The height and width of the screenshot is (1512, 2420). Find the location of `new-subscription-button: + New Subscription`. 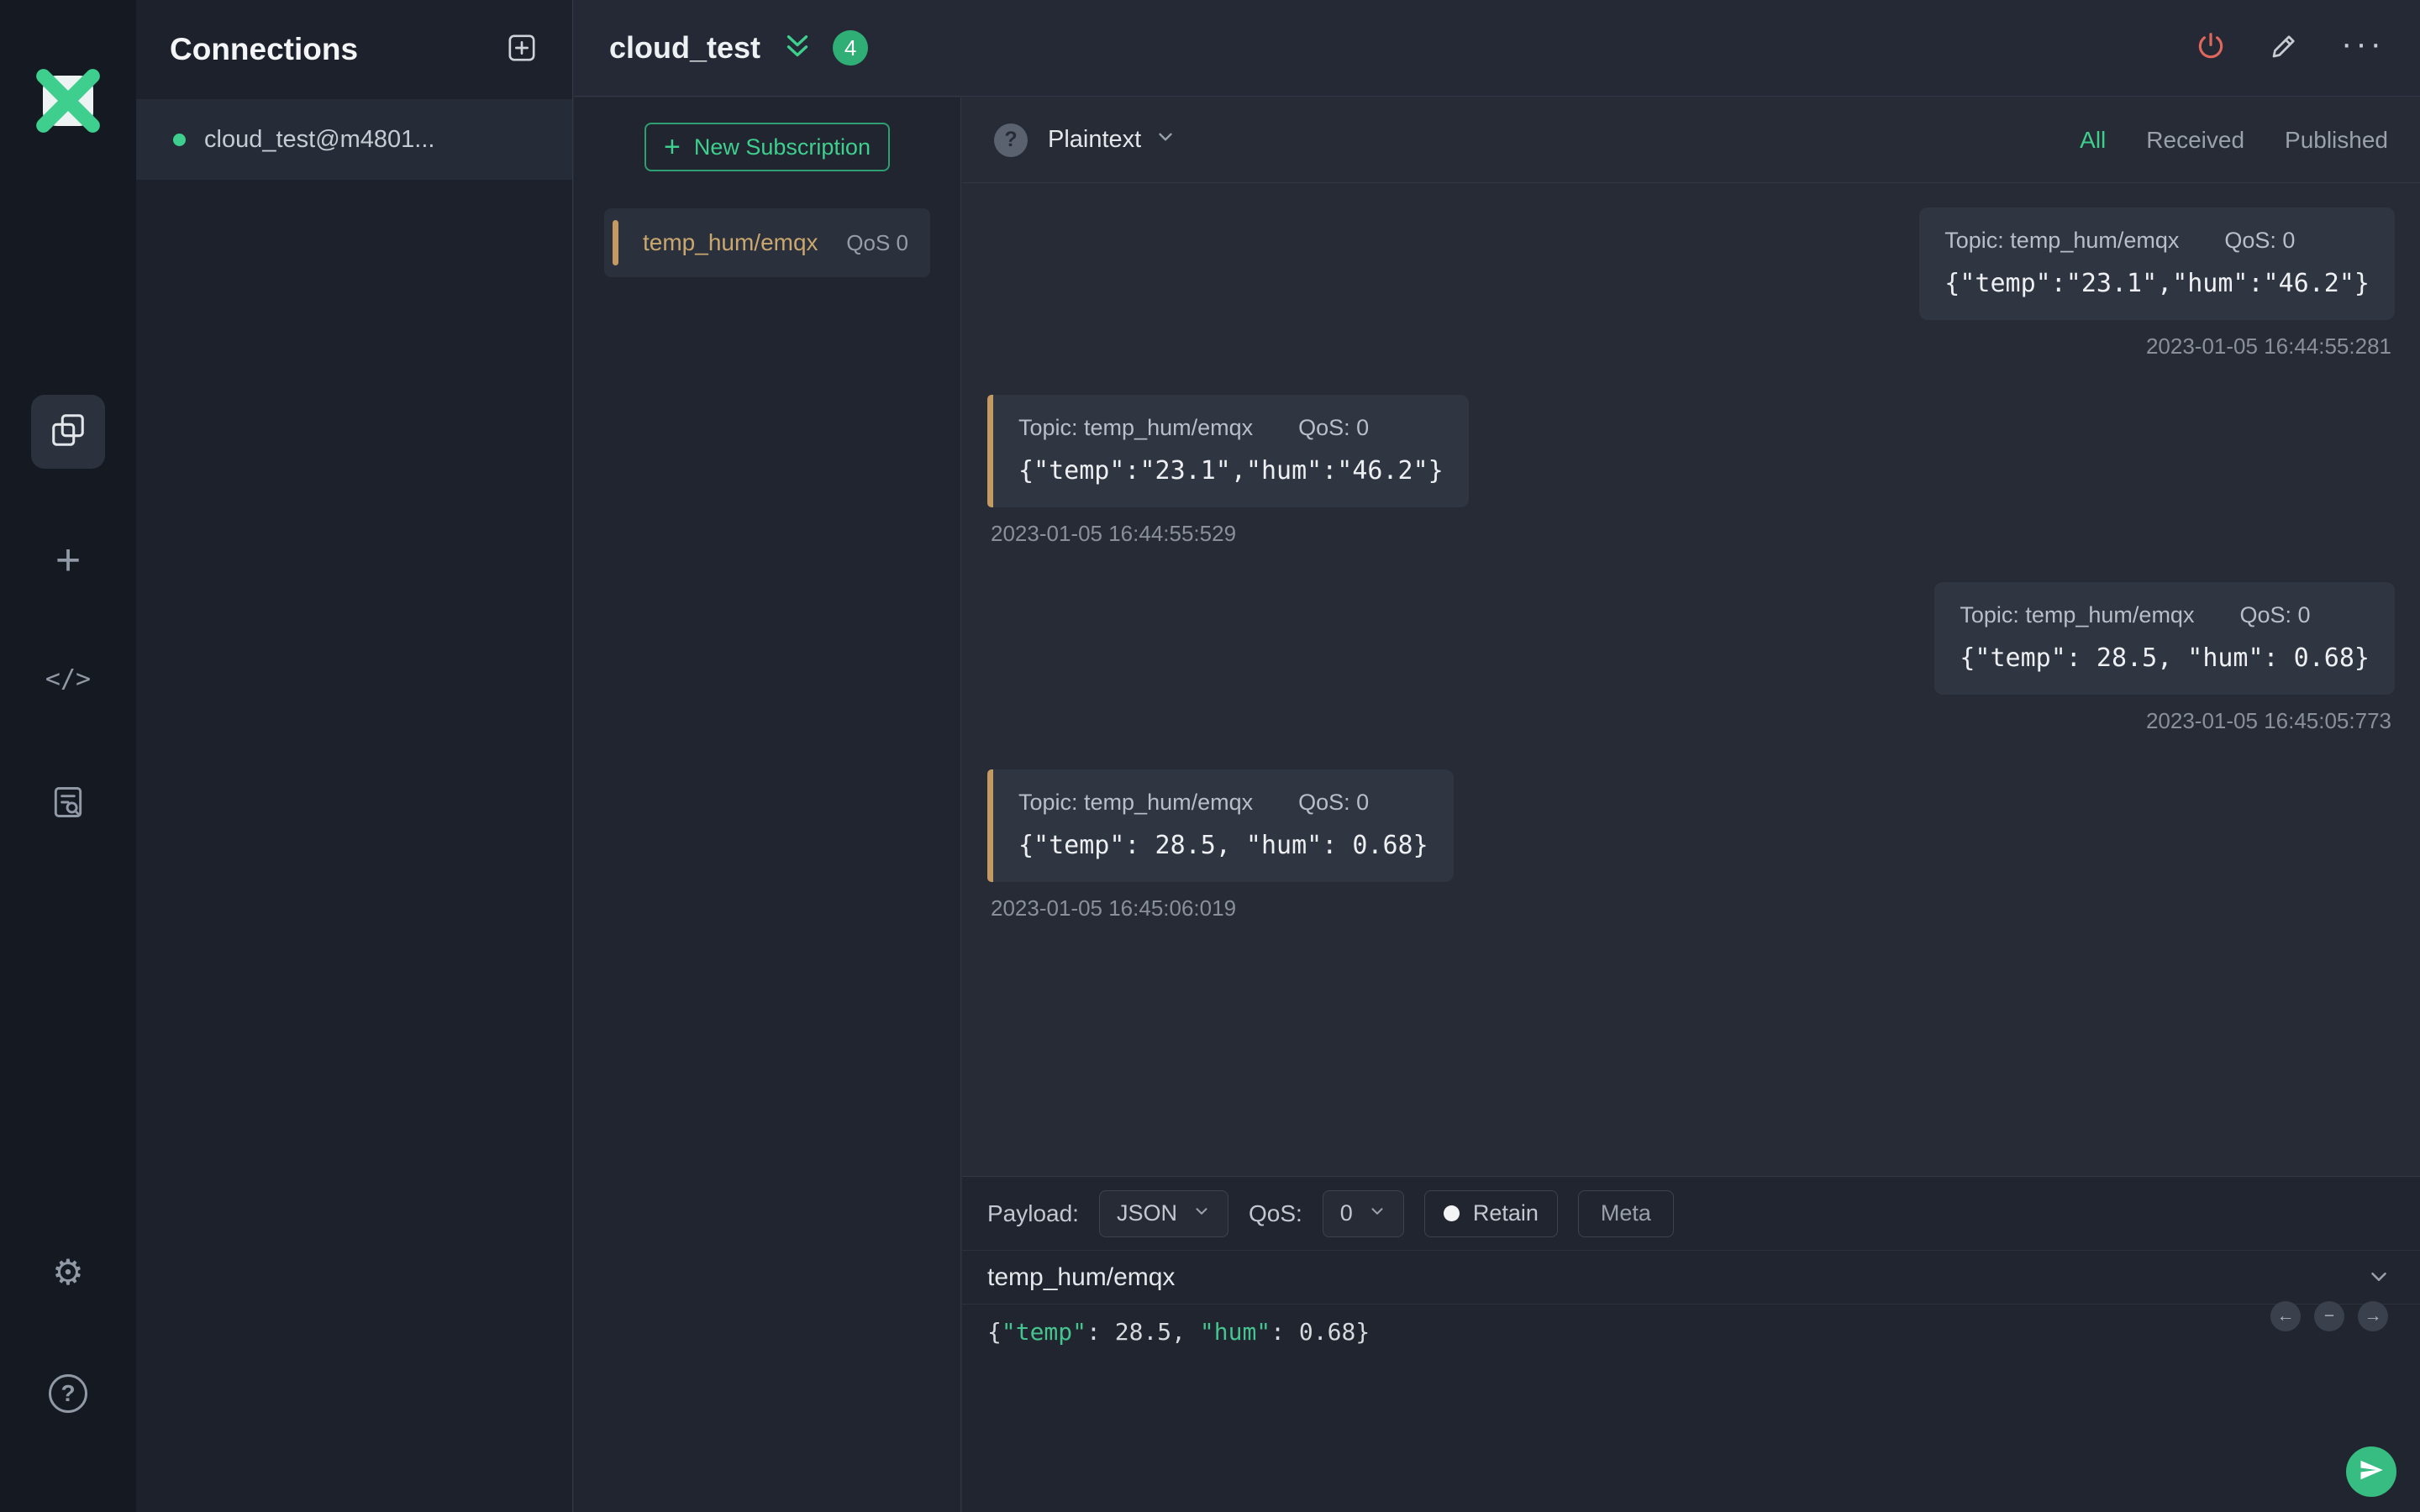

new-subscription-button: + New Subscription is located at coordinates (767, 147).